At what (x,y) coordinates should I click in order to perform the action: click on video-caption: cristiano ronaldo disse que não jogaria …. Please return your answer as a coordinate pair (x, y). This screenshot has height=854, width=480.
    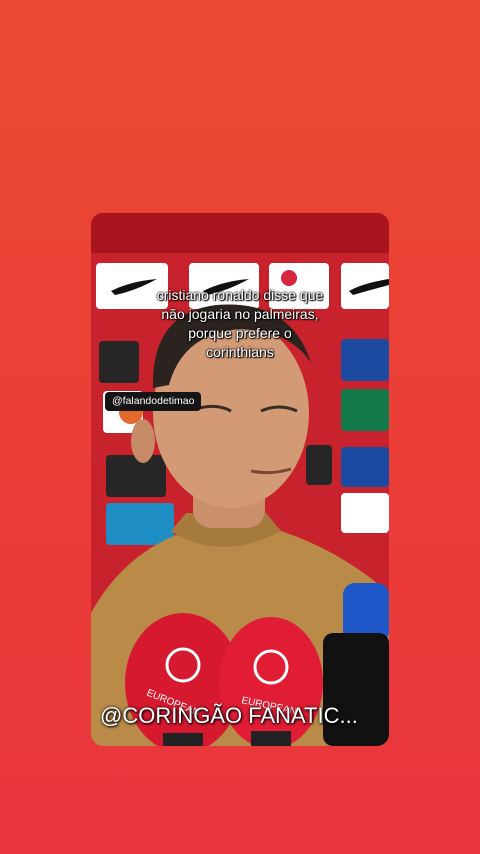
    Looking at the image, I should click on (240, 323).